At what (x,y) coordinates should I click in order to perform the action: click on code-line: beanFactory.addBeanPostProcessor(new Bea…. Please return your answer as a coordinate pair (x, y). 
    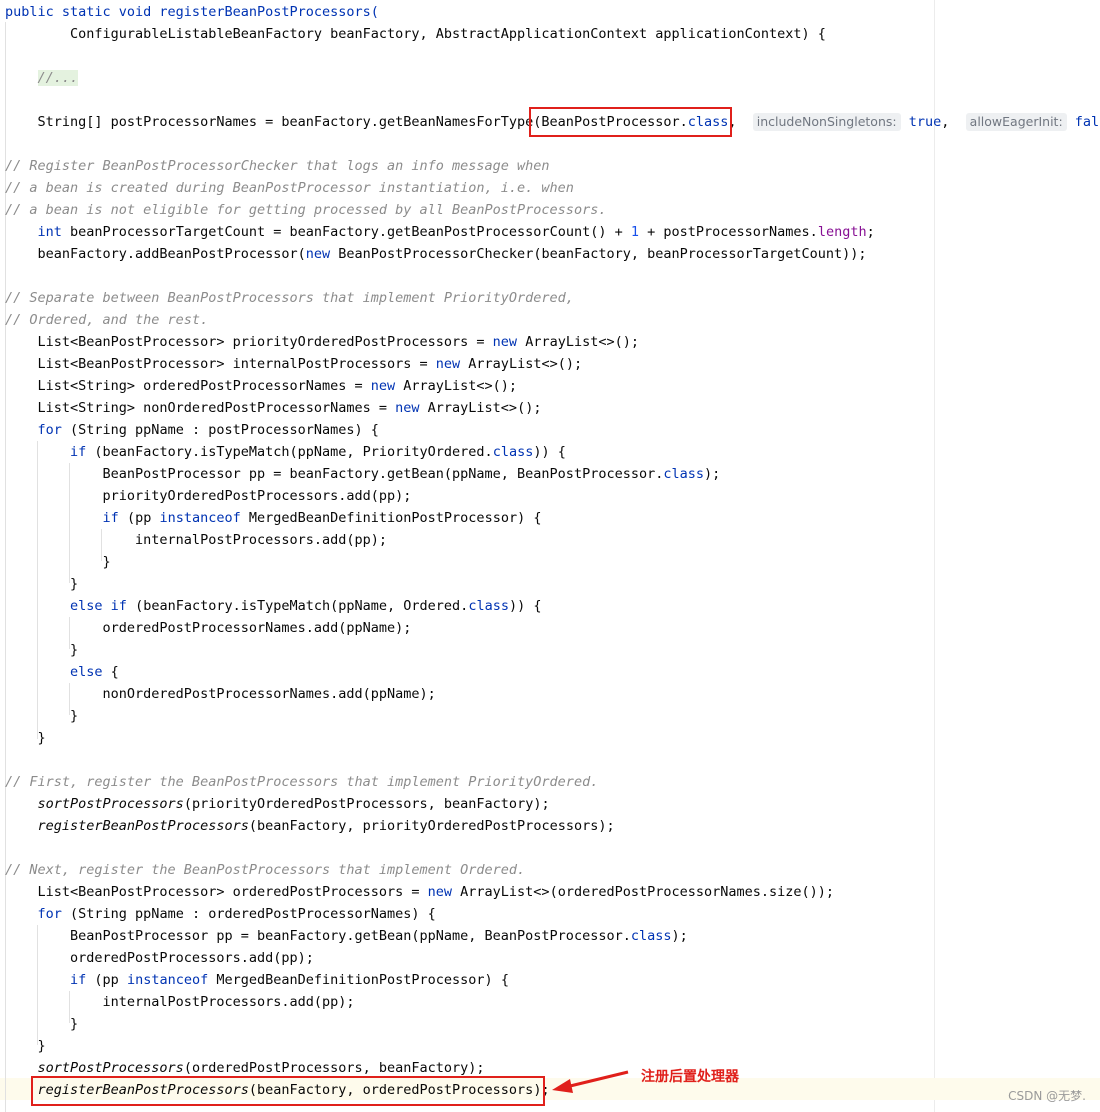
    Looking at the image, I should click on (436, 254).